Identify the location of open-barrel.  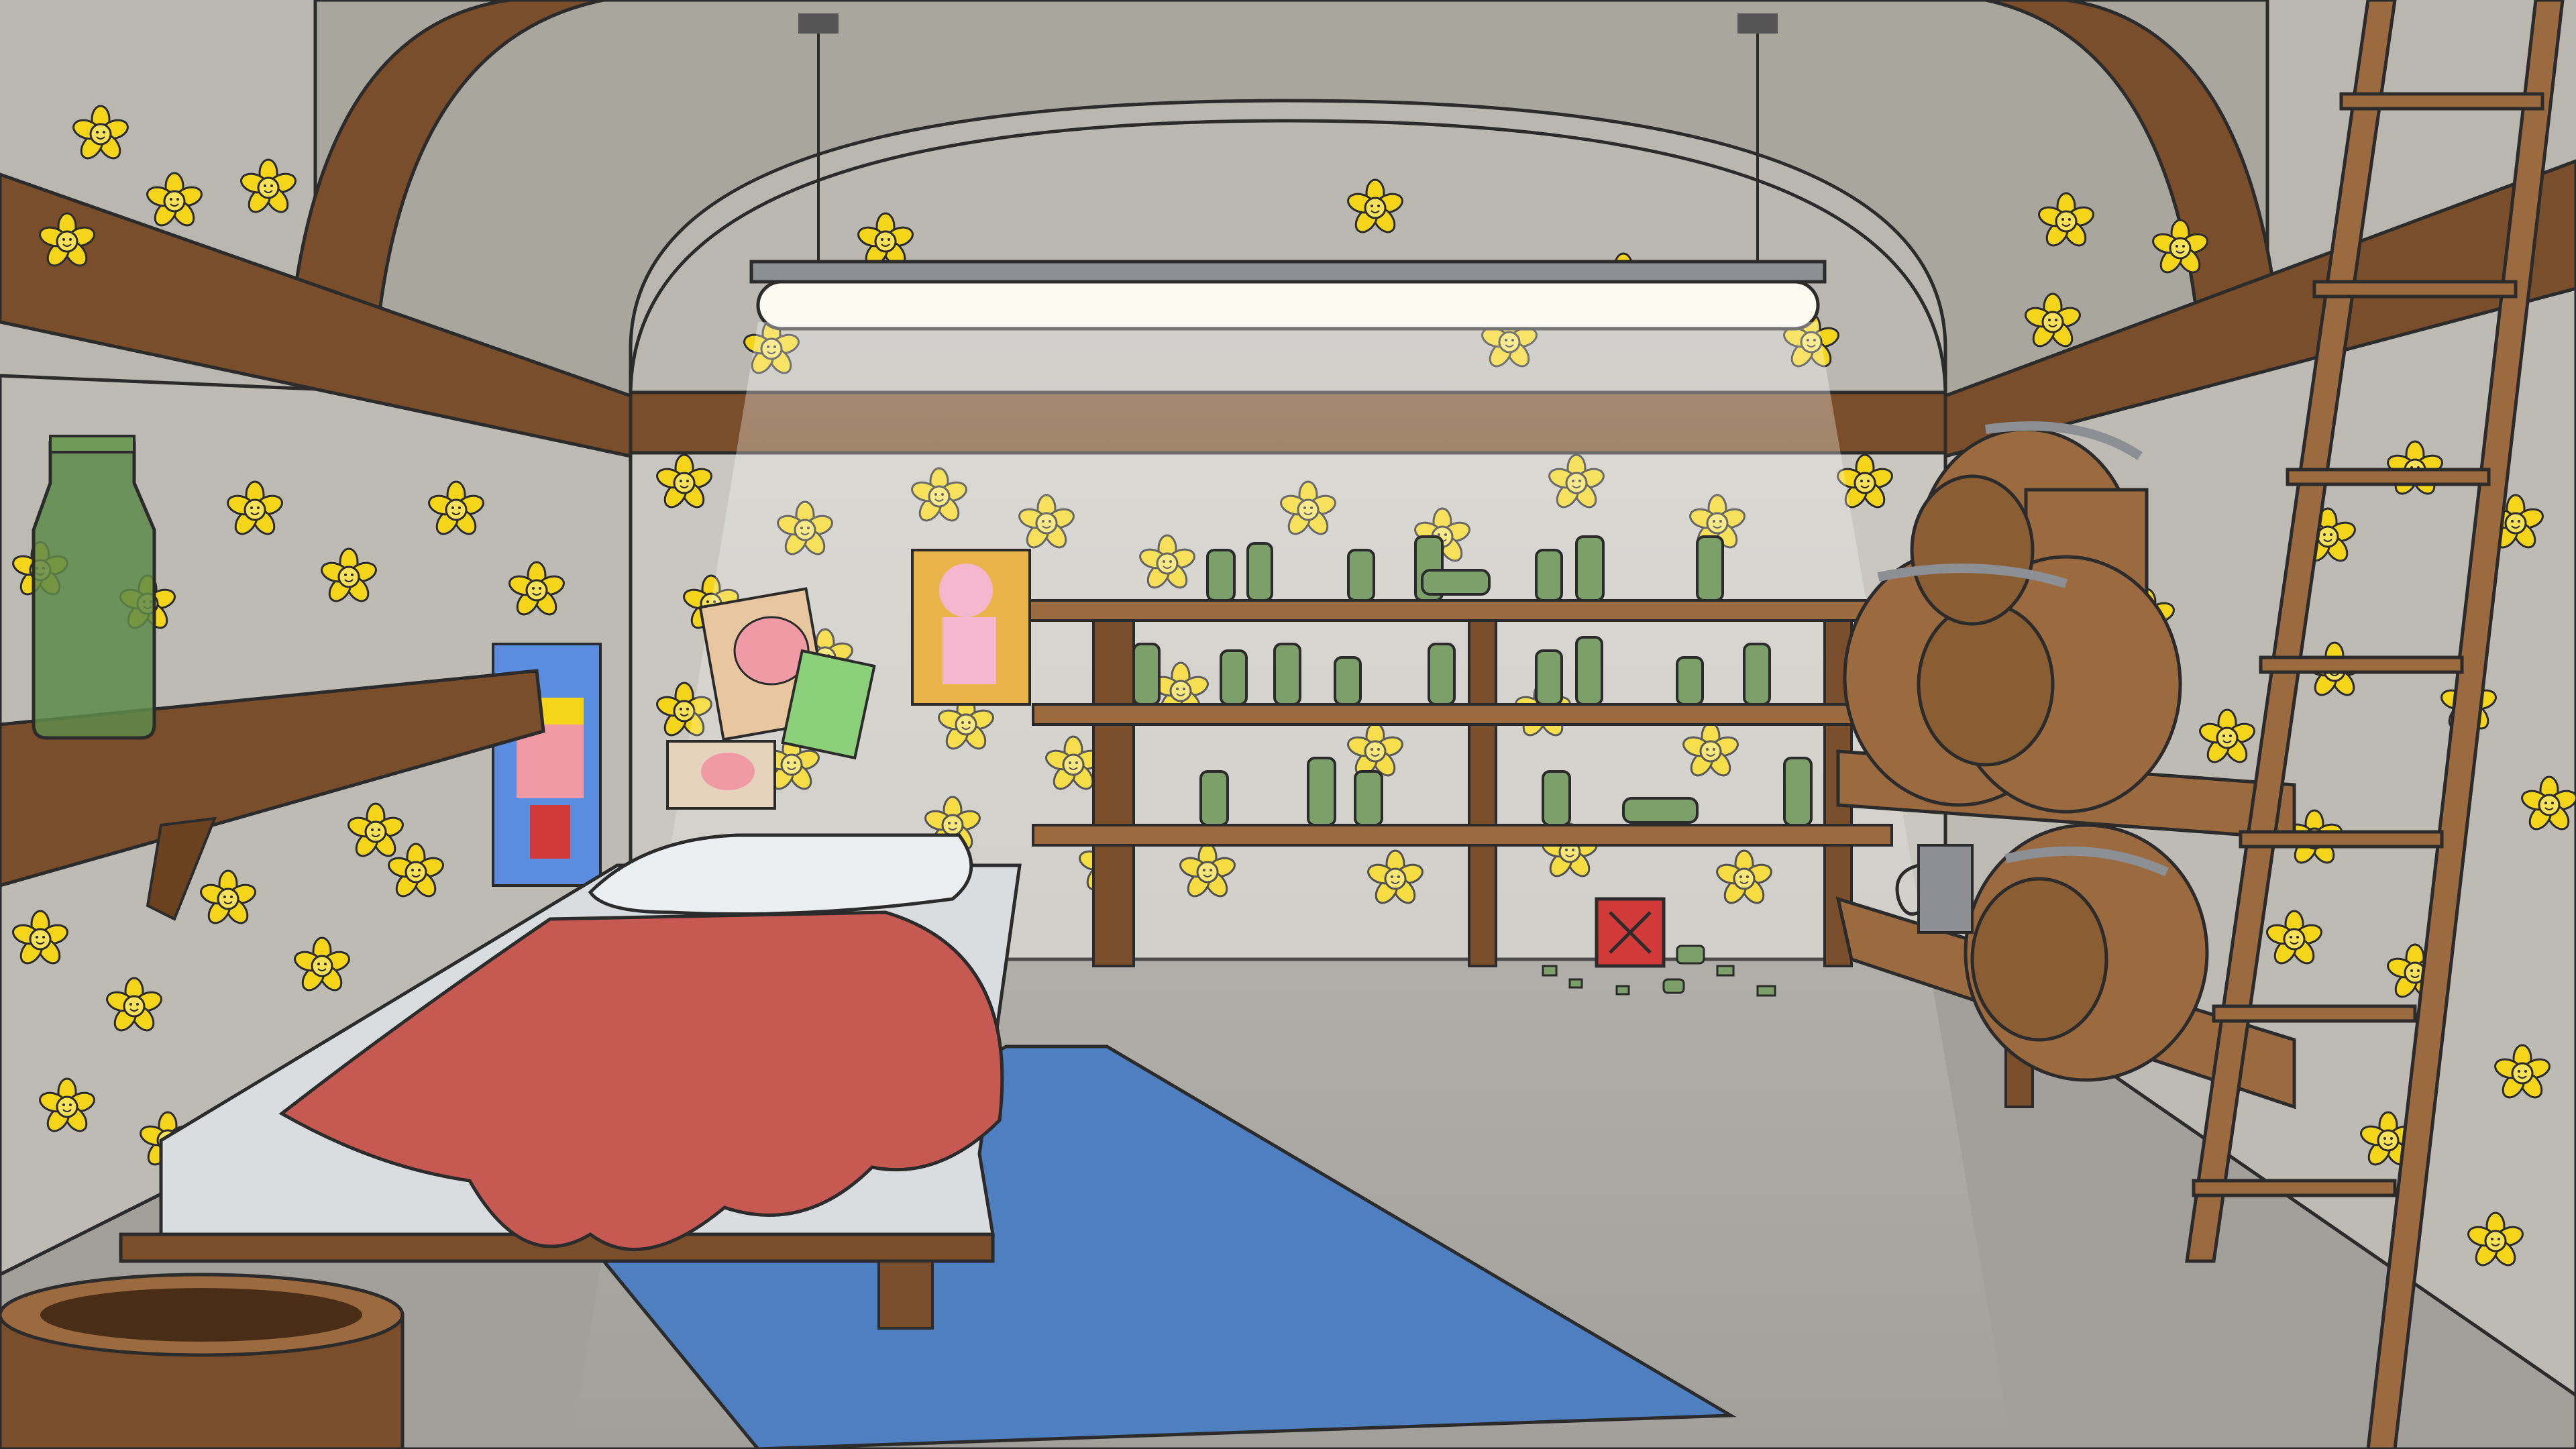
(202, 1361).